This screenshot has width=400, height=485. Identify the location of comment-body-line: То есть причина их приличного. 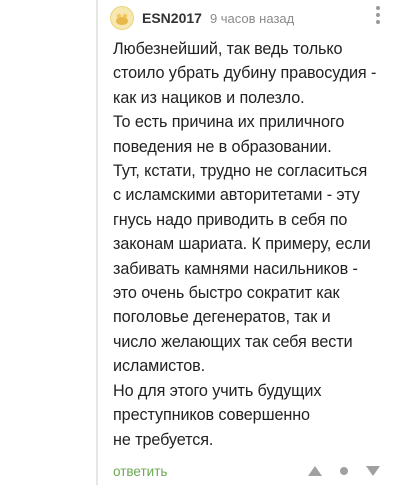
(229, 122).